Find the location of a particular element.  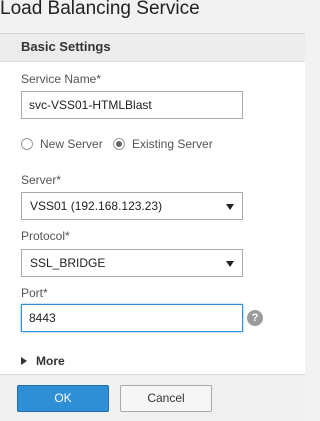

server-type-radio-group: New Server Existing Server is located at coordinates (161, 145).